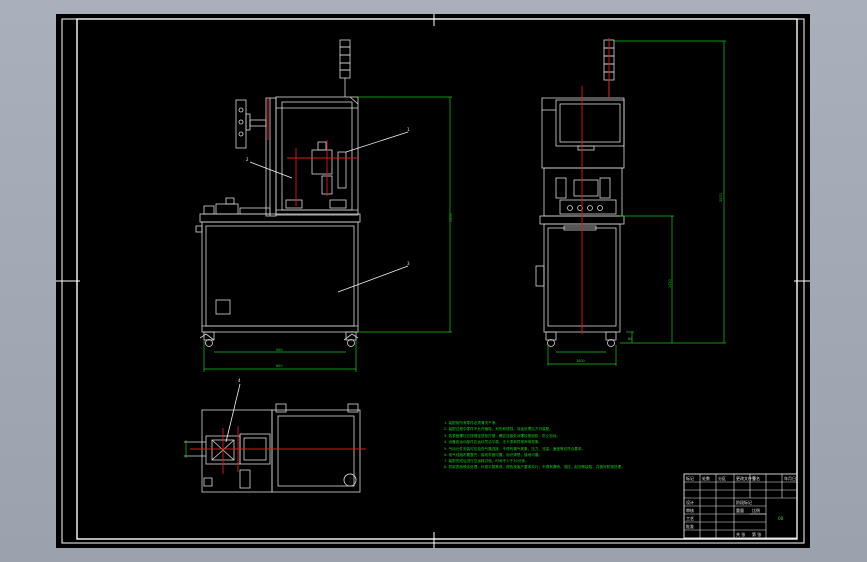  I want to click on drawing-code: 00, so click(781, 518).